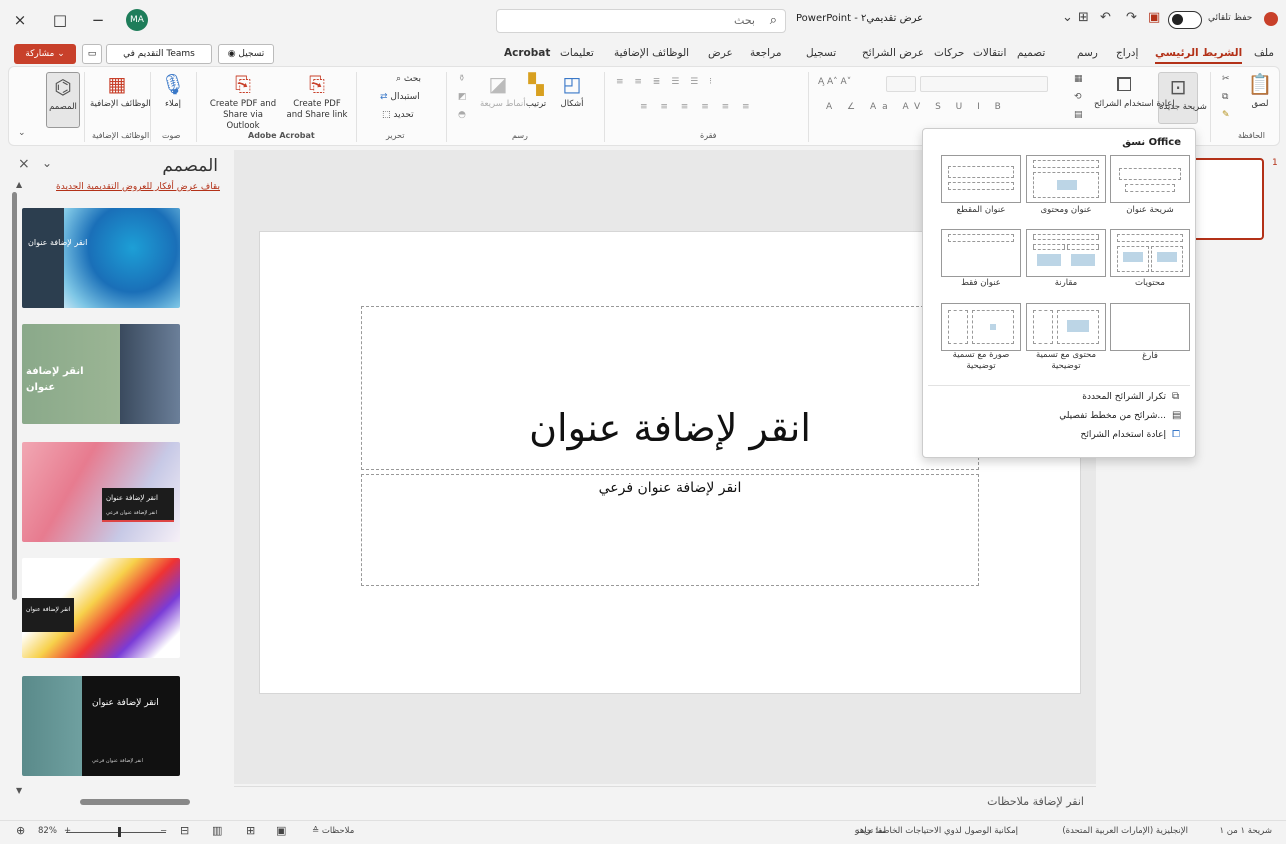 This screenshot has width=1286, height=844. Describe the element at coordinates (45, 54) in the screenshot. I see `share-button: مشاركة ⌄` at that location.